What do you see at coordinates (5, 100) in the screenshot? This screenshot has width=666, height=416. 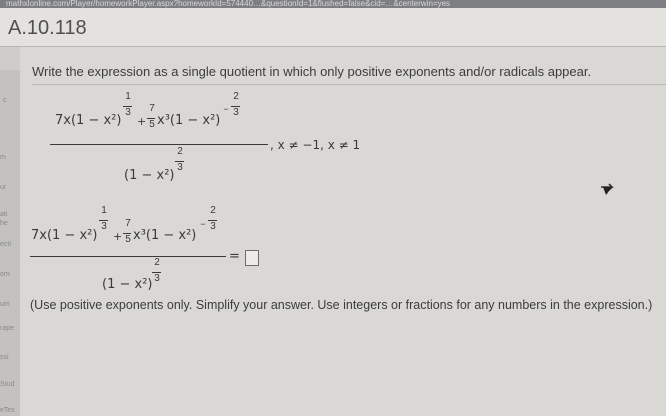 I see `sidebar-item: c` at bounding box center [5, 100].